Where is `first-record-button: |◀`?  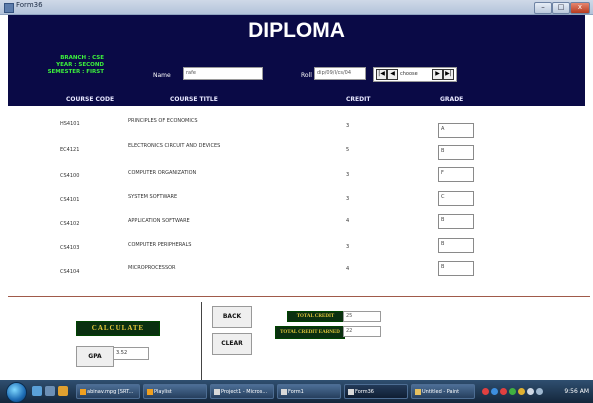 first-record-button: |◀ is located at coordinates (381, 74).